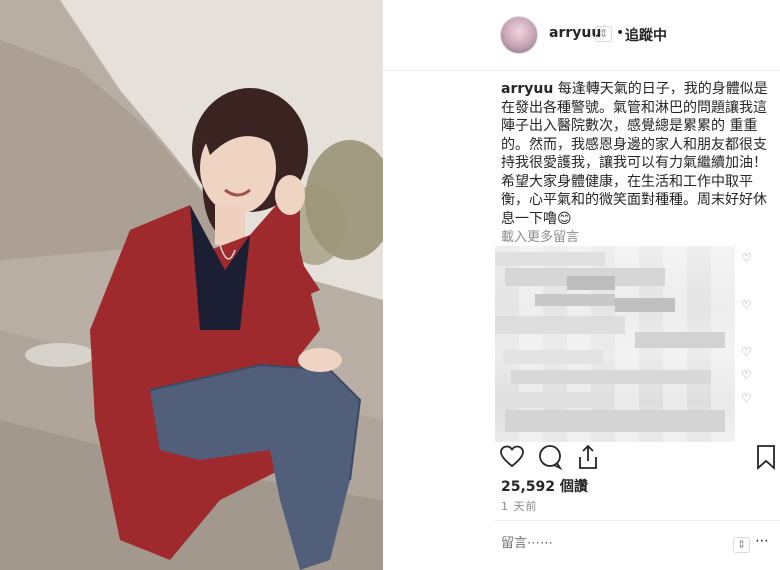 The height and width of the screenshot is (570, 780). What do you see at coordinates (588, 457) in the screenshot?
I see `share-icon` at bounding box center [588, 457].